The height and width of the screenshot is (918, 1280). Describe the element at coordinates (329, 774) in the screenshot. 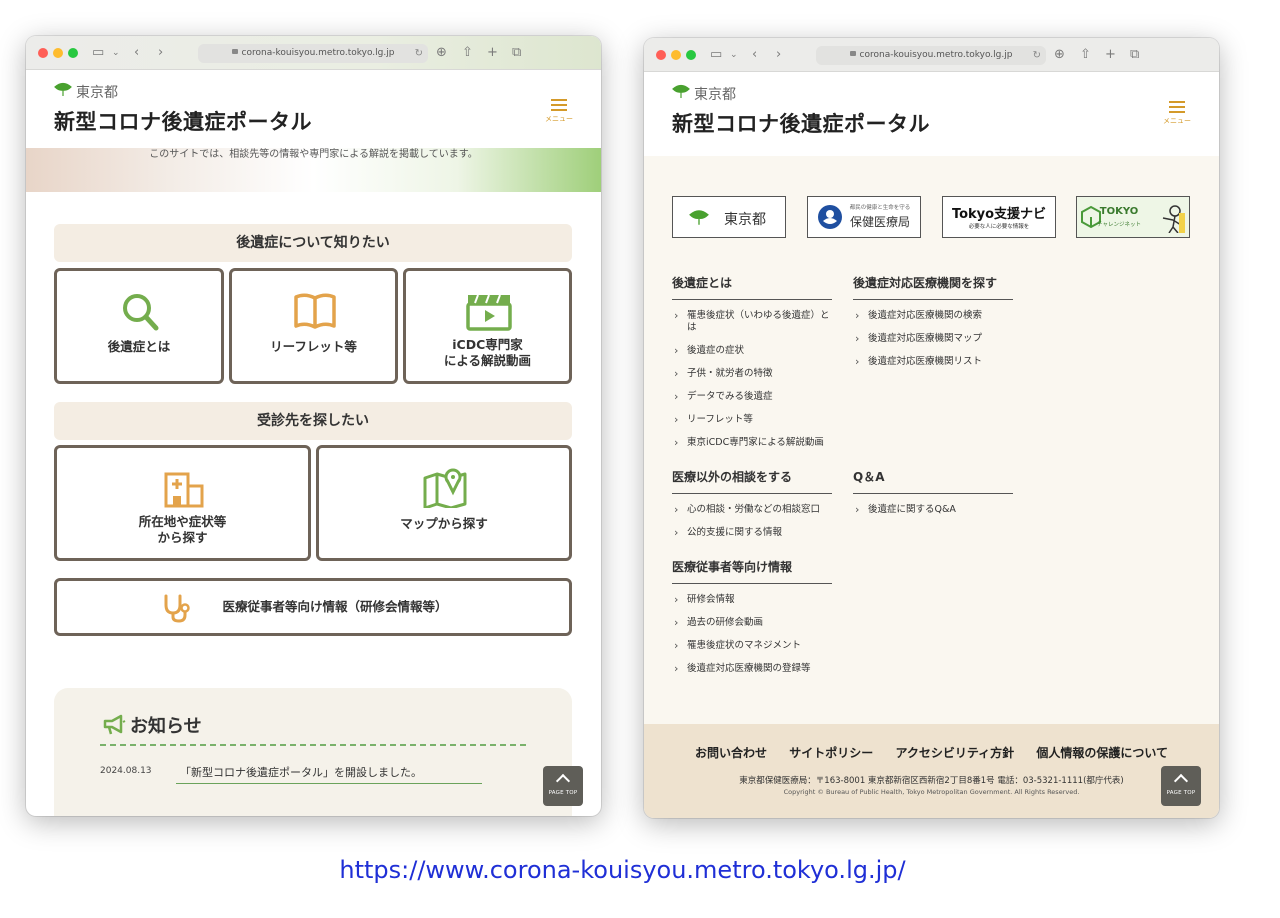

I see `news-link: 「新型コロナ後遺症ポータル」を開設しました。` at that location.